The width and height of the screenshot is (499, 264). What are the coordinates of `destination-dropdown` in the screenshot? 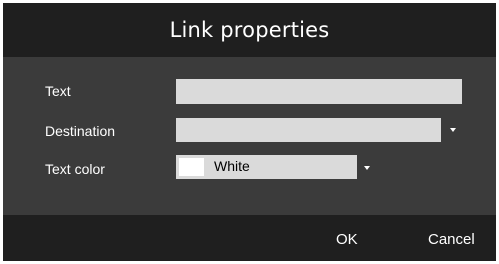 It's located at (308, 130).